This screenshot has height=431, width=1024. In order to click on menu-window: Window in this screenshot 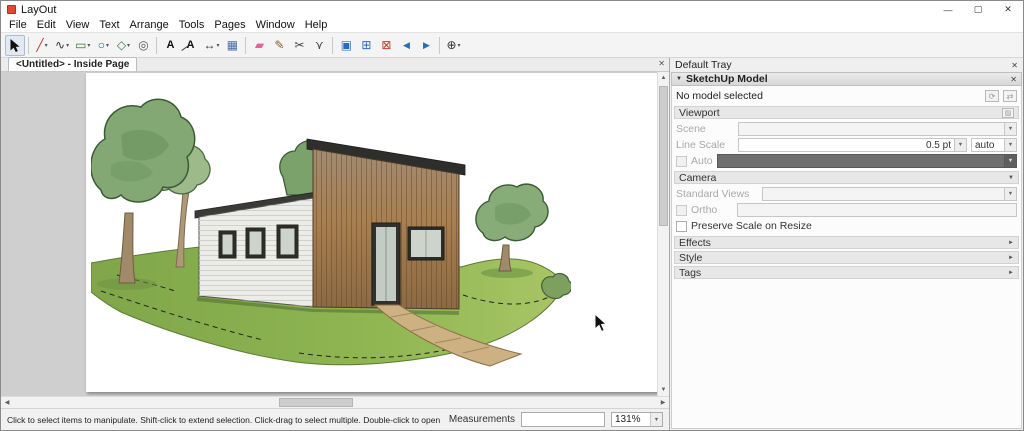, I will do `click(275, 25)`.